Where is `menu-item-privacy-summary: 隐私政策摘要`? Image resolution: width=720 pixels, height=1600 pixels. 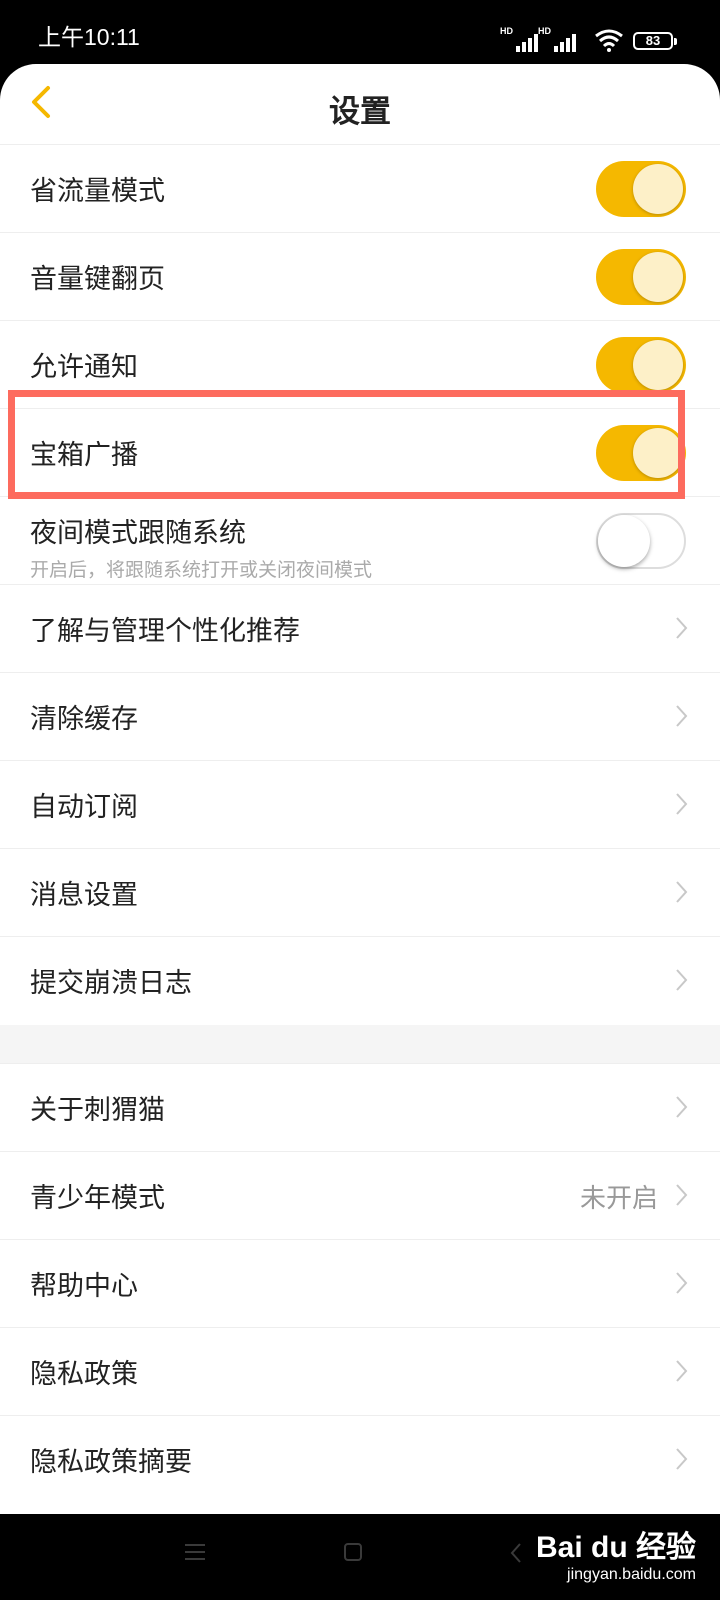
menu-item-privacy-summary: 隐私政策摘要 is located at coordinates (360, 1460).